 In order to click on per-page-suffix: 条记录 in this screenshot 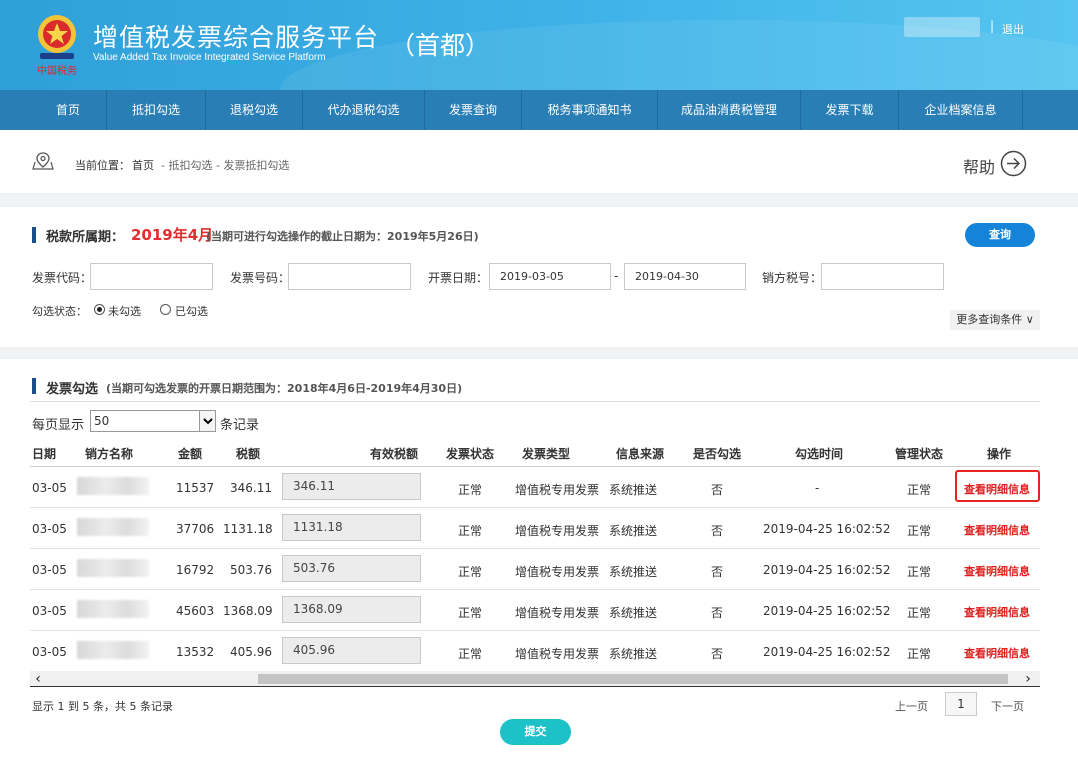, I will do `click(240, 425)`.